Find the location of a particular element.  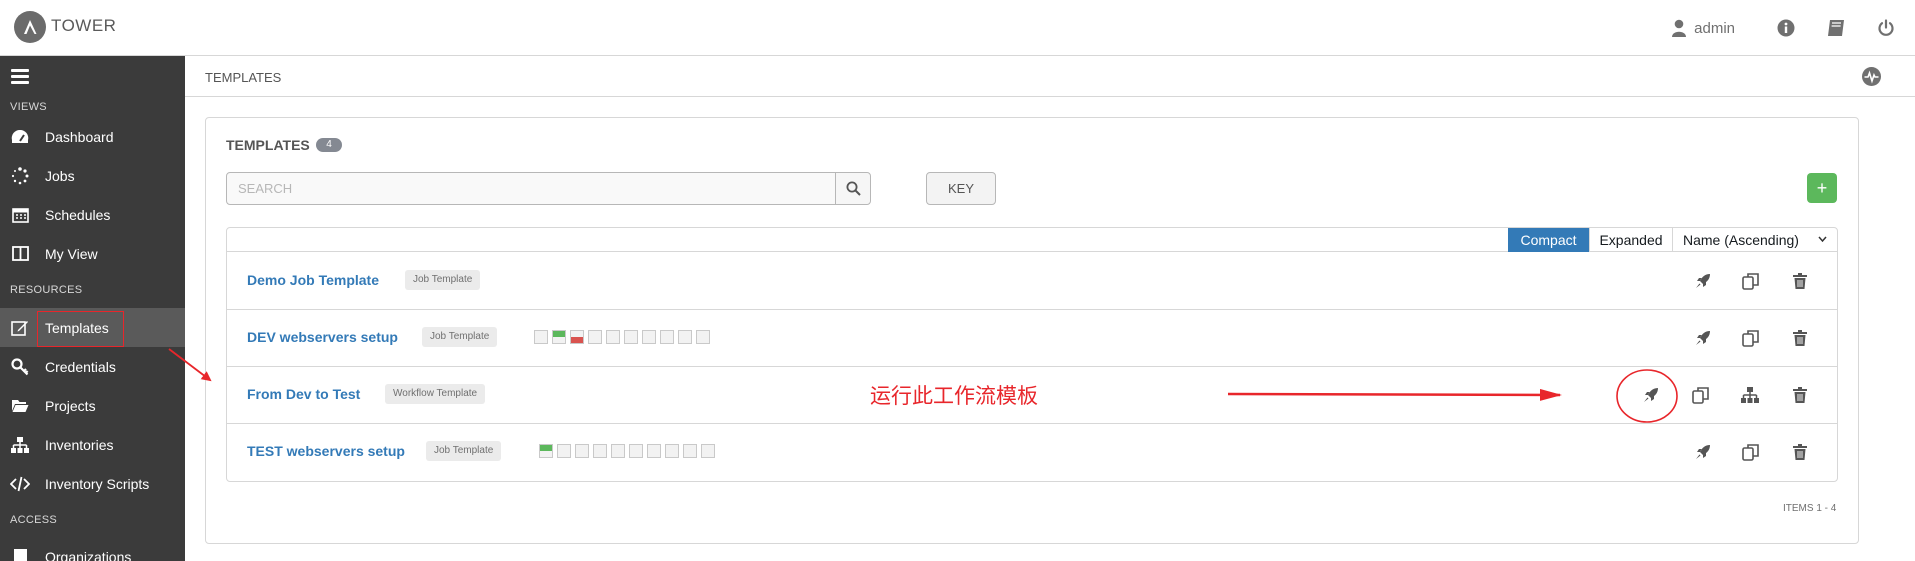

sidebar-item-jobs: Jobs is located at coordinates (92, 175).